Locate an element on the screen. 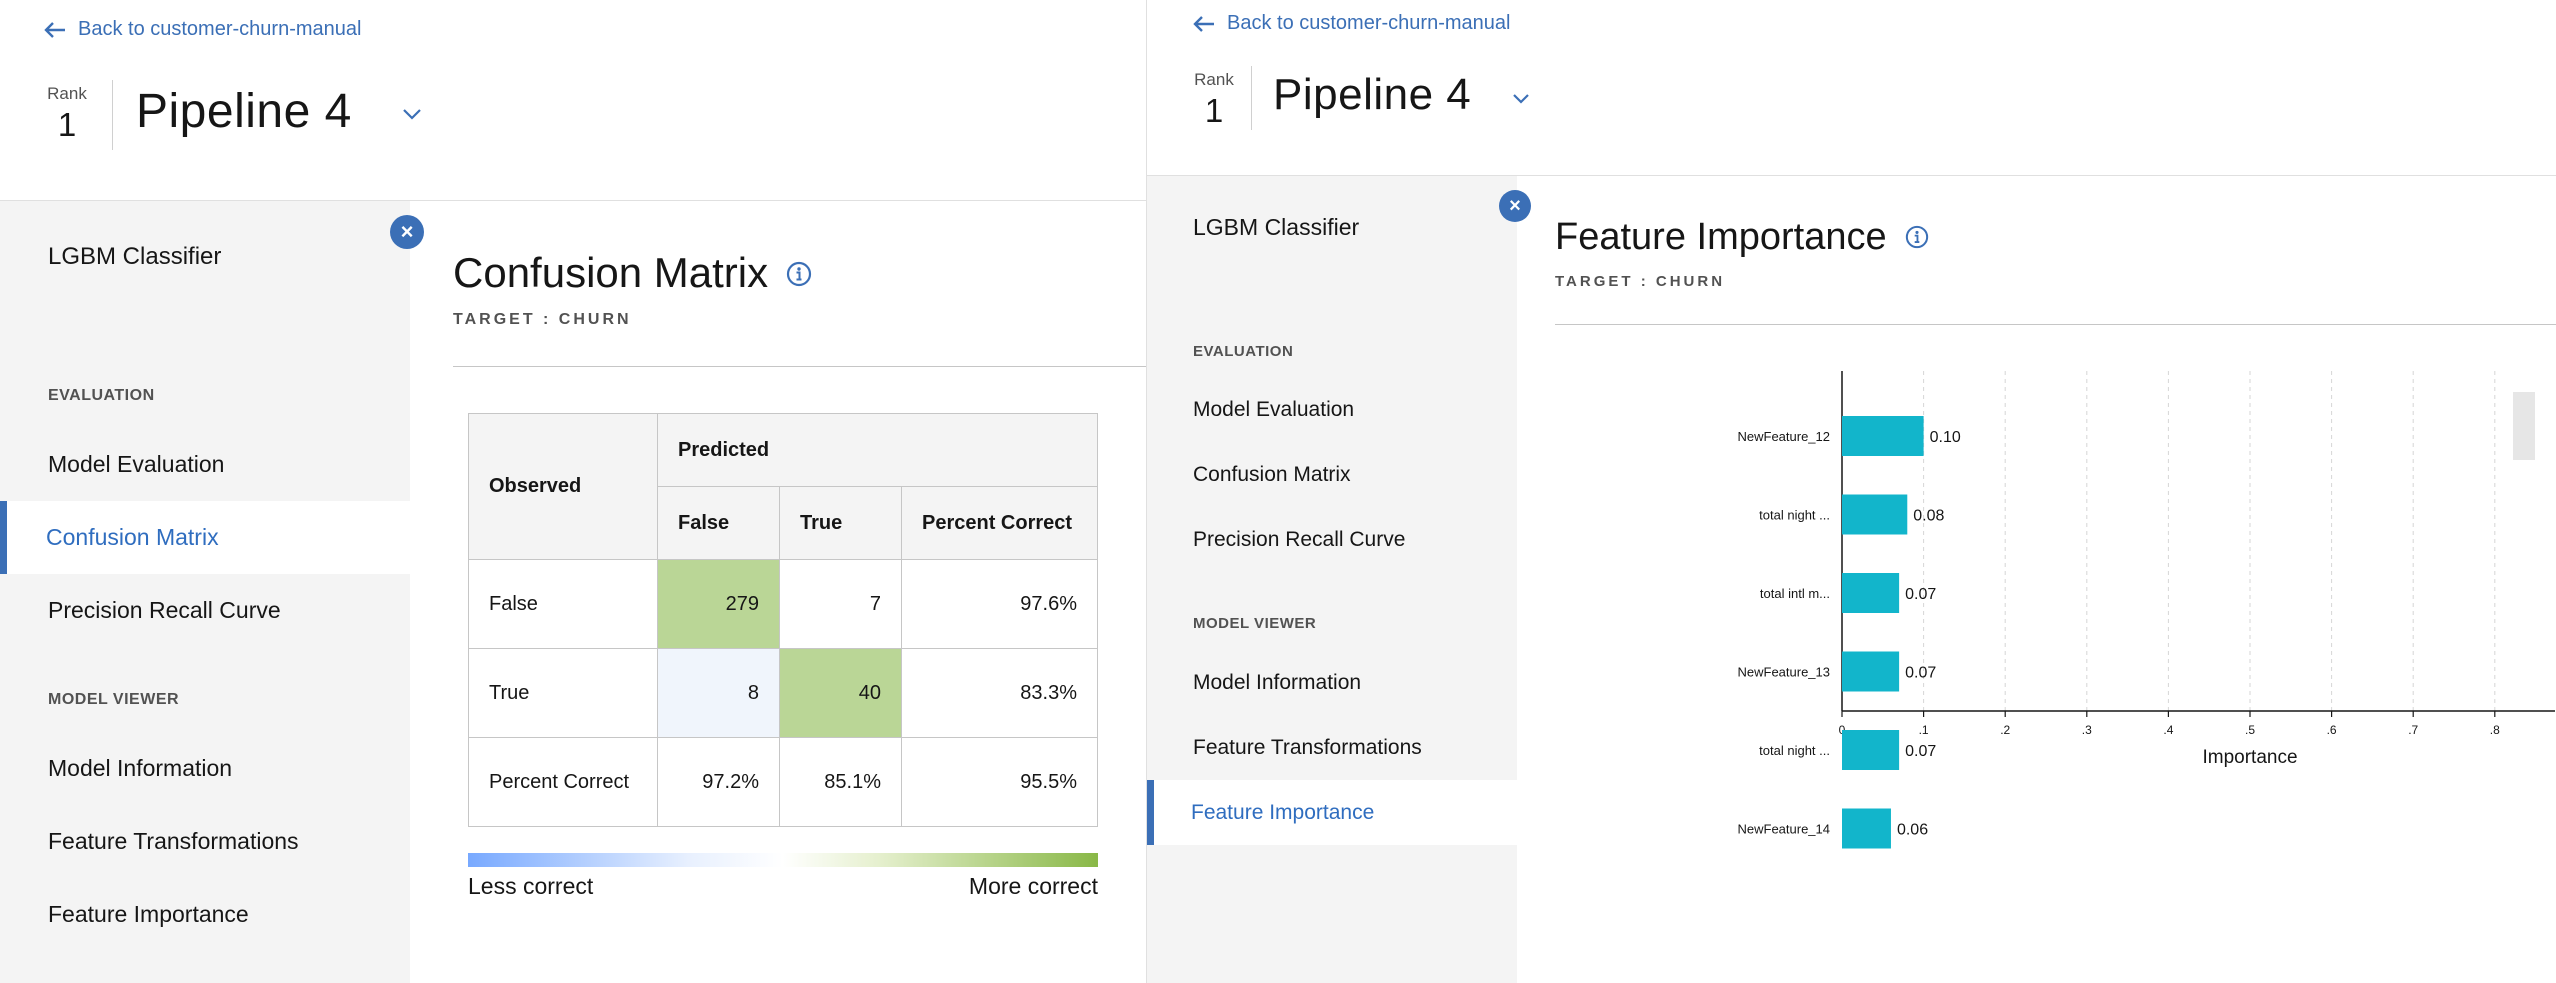 The width and height of the screenshot is (2556, 983). x-tick-label: .3 is located at coordinates (2087, 730).